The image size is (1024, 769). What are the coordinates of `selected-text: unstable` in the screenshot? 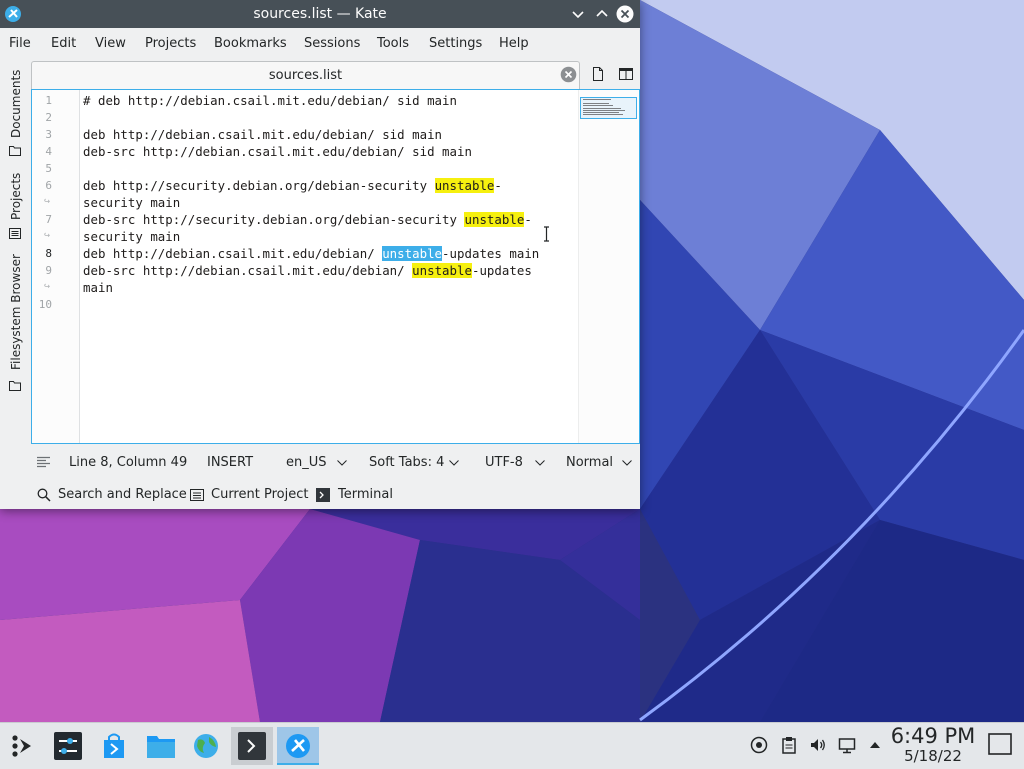 It's located at (412, 253).